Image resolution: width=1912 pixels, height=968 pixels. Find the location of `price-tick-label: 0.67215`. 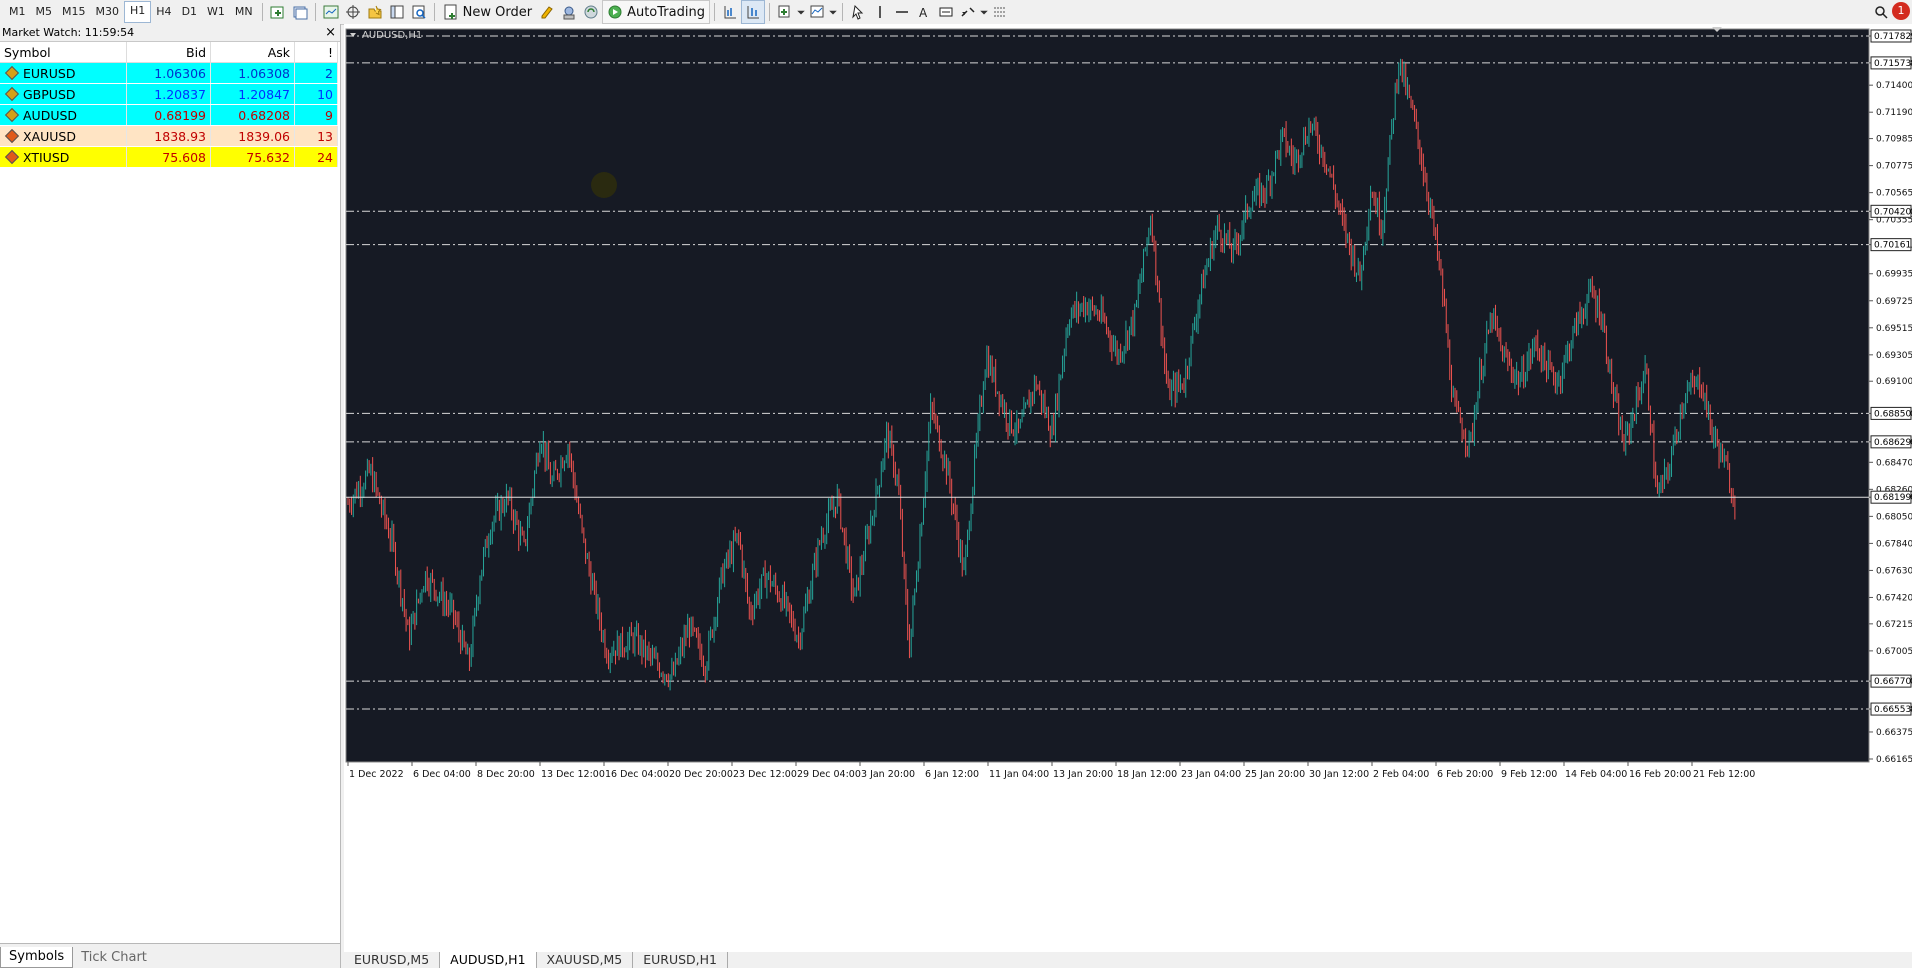

price-tick-label: 0.67215 is located at coordinates (1894, 625).